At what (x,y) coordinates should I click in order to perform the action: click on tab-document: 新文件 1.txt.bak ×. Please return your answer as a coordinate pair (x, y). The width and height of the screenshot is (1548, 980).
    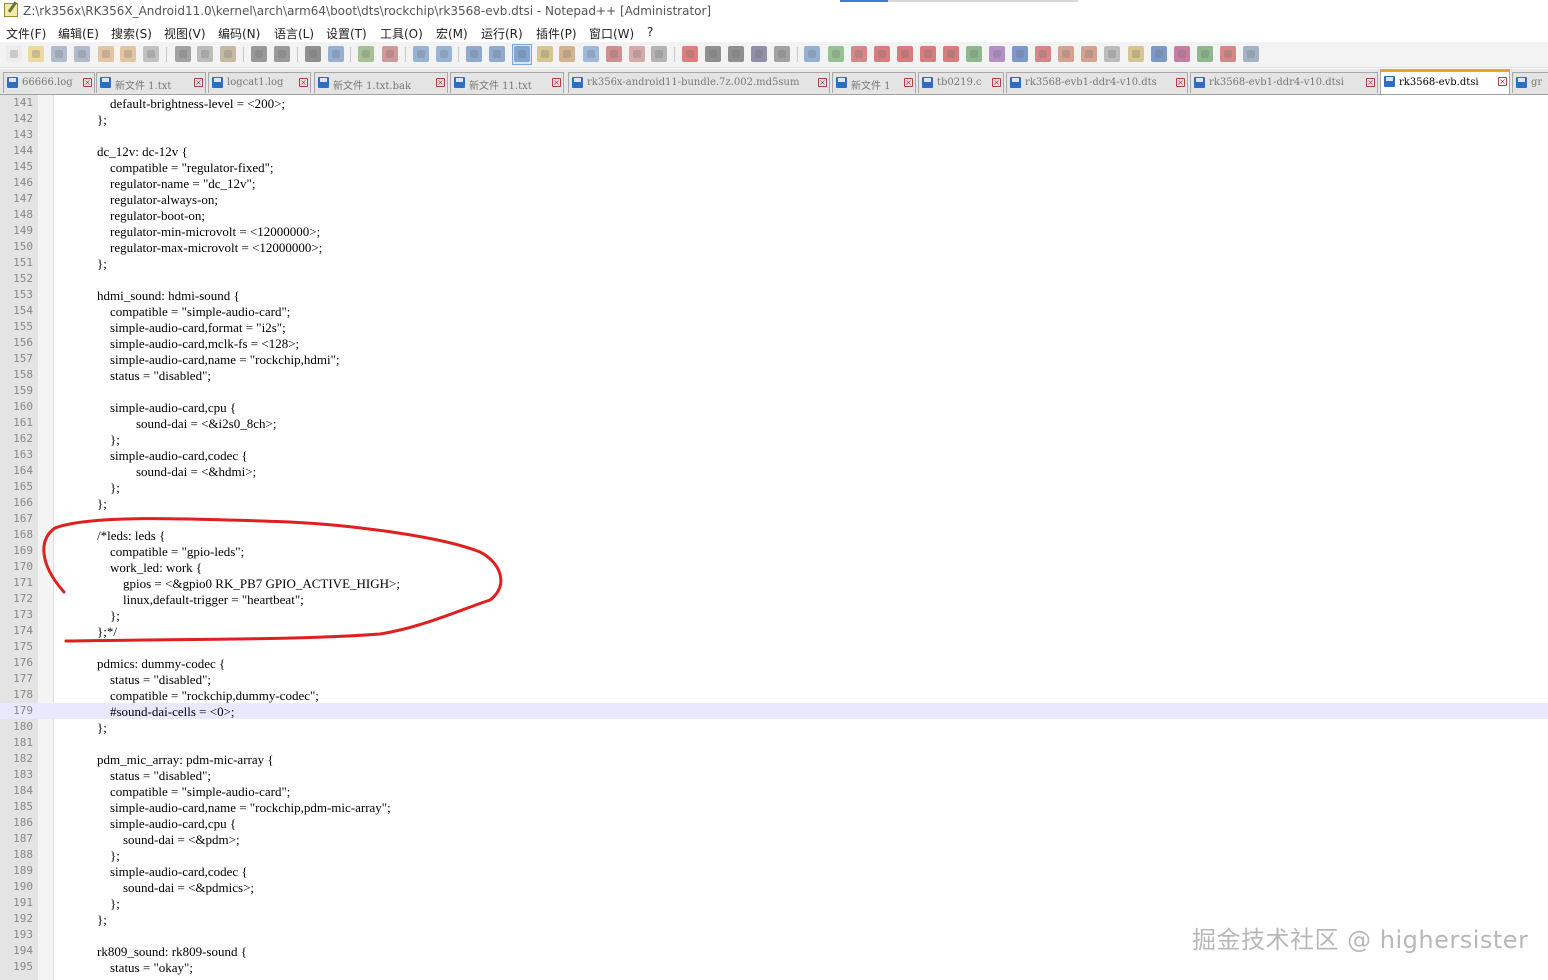
    Looking at the image, I should click on (381, 82).